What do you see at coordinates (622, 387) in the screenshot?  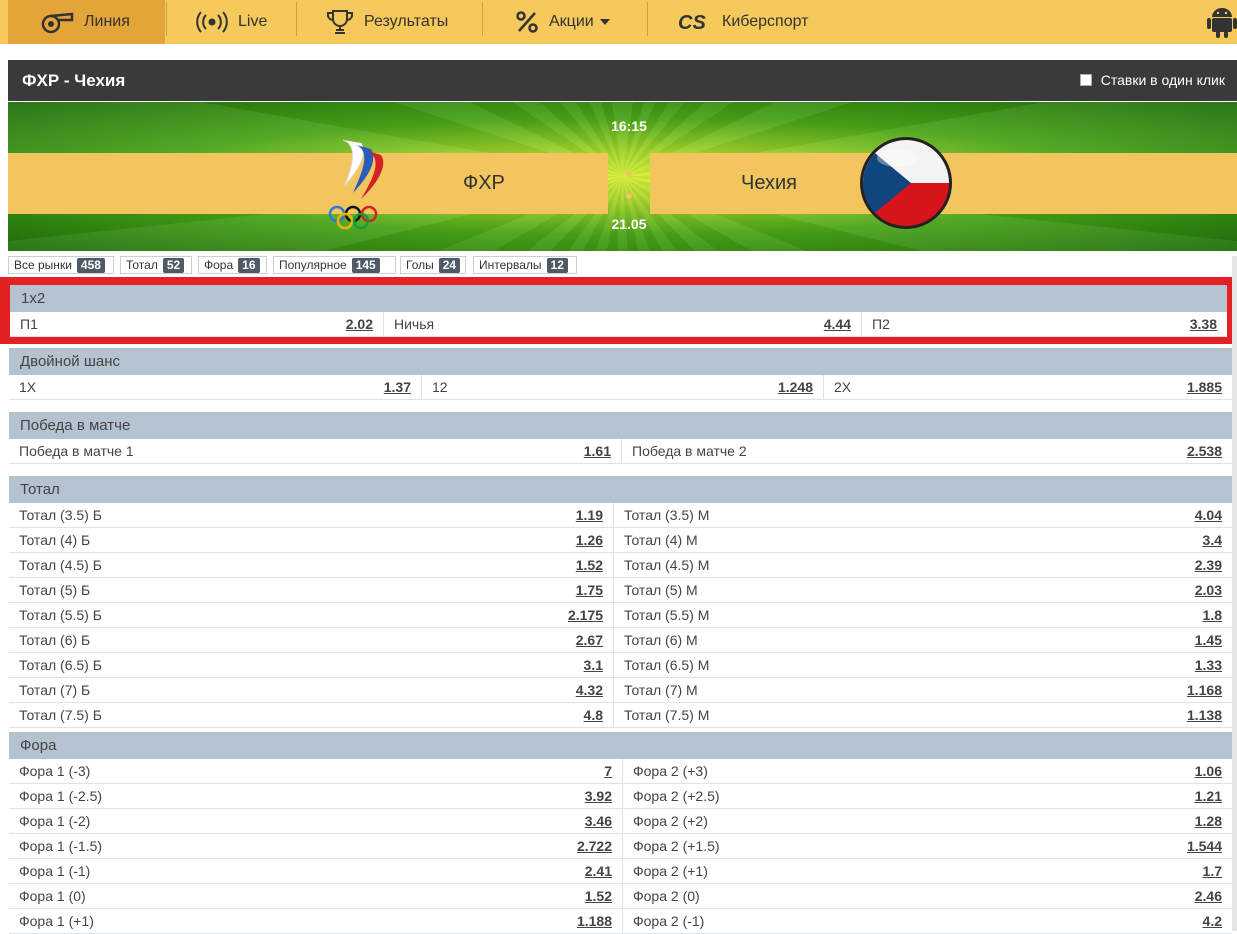 I see `bet-cell: 12 1.248` at bounding box center [622, 387].